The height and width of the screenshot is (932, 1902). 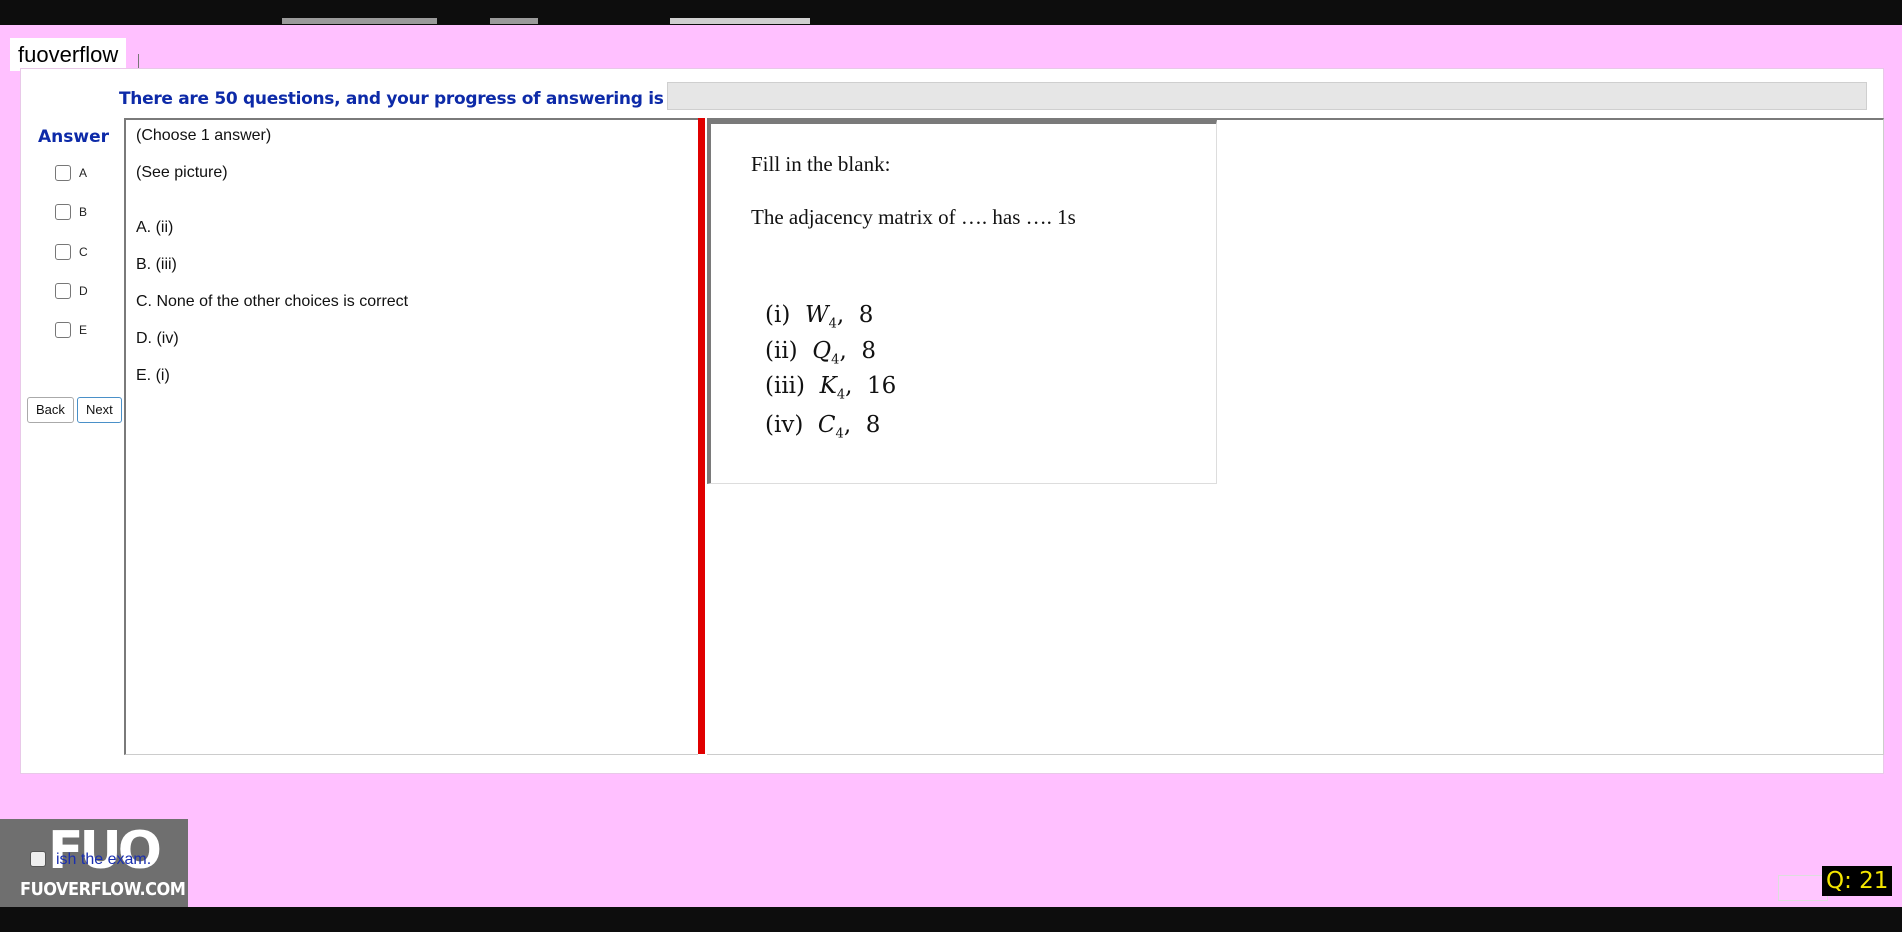 What do you see at coordinates (828, 386) in the screenshot?
I see `item-graph: K` at bounding box center [828, 386].